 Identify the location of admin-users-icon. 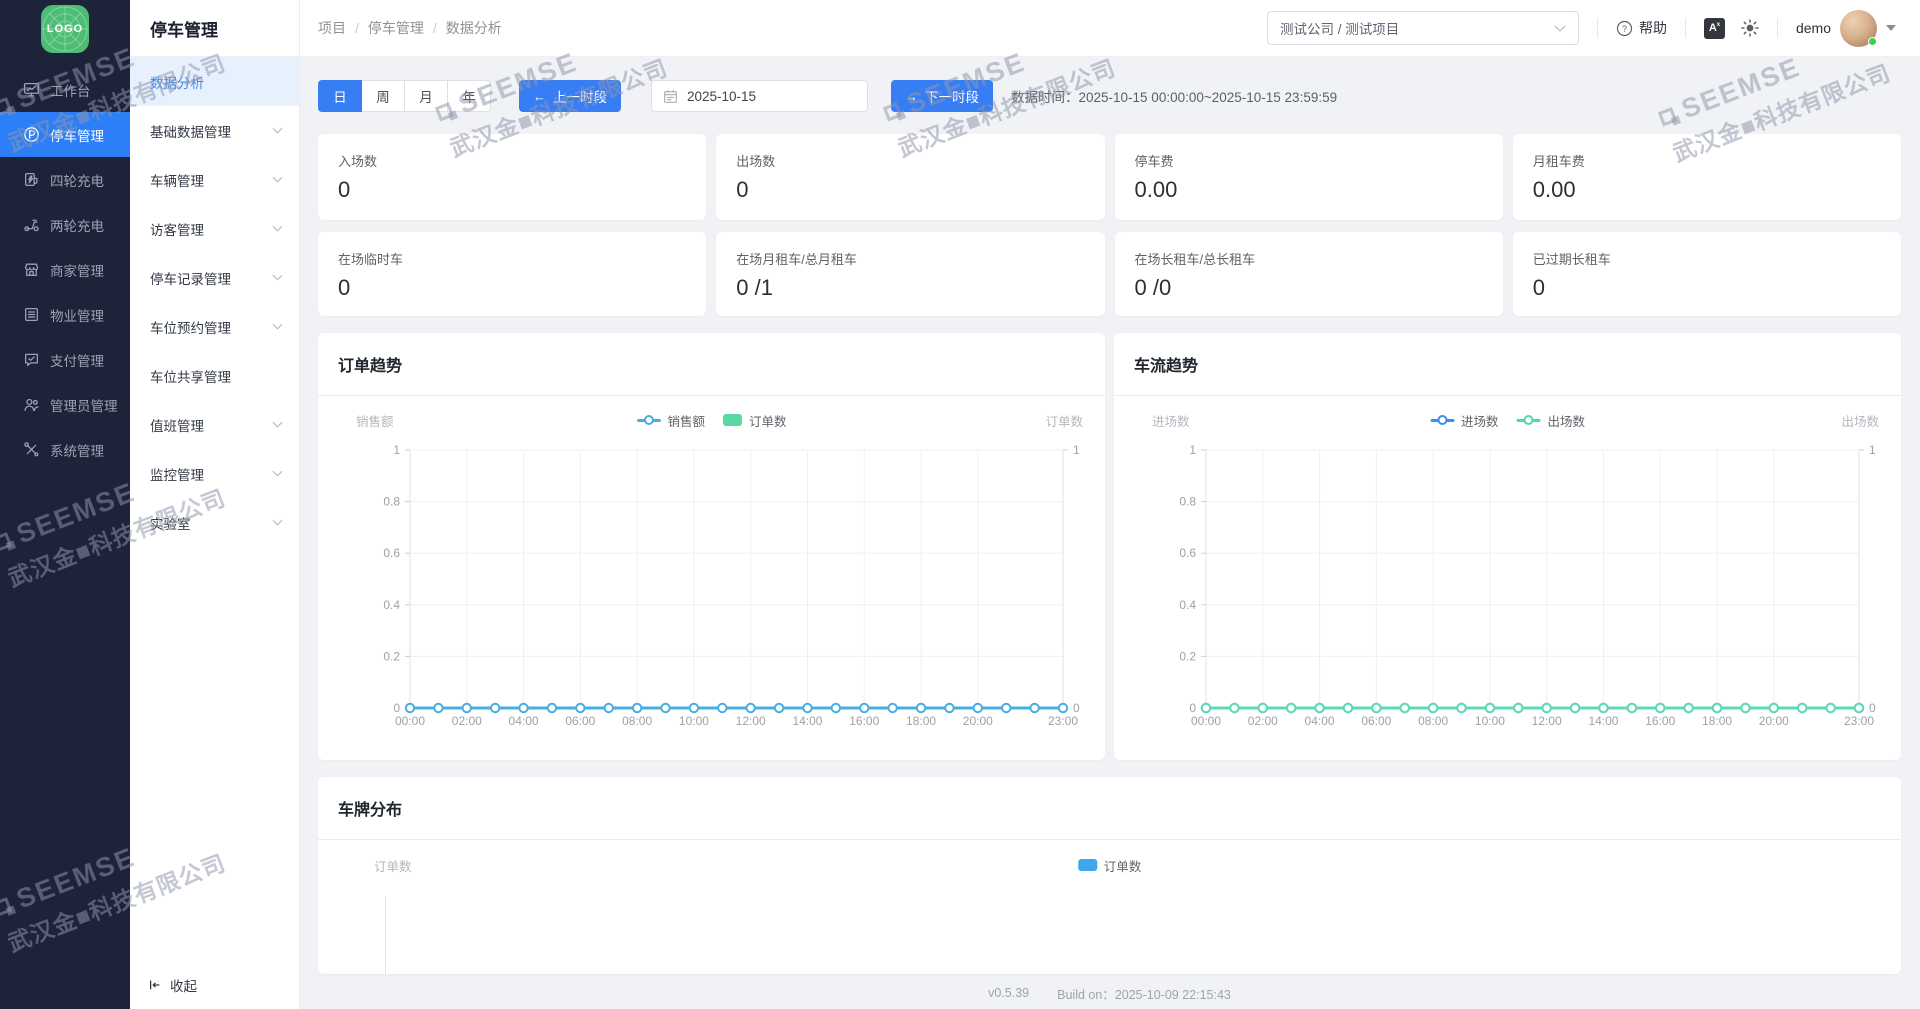
(31, 404).